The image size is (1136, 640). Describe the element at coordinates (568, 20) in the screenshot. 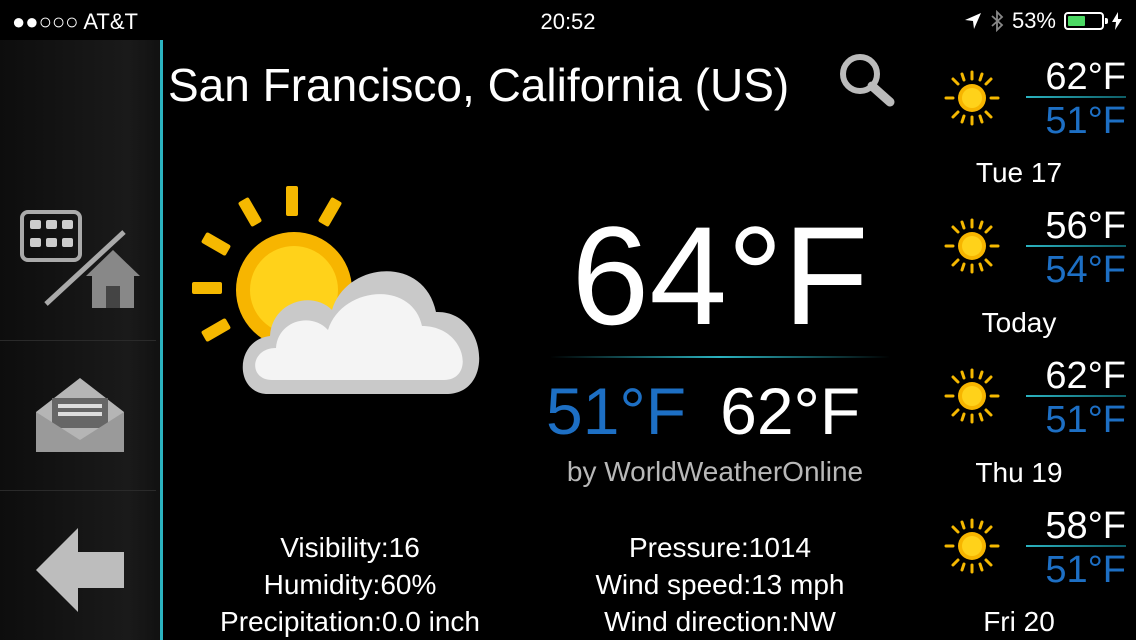

I see `status-bar: ●●○○○ AT&T 20:52 53%` at that location.